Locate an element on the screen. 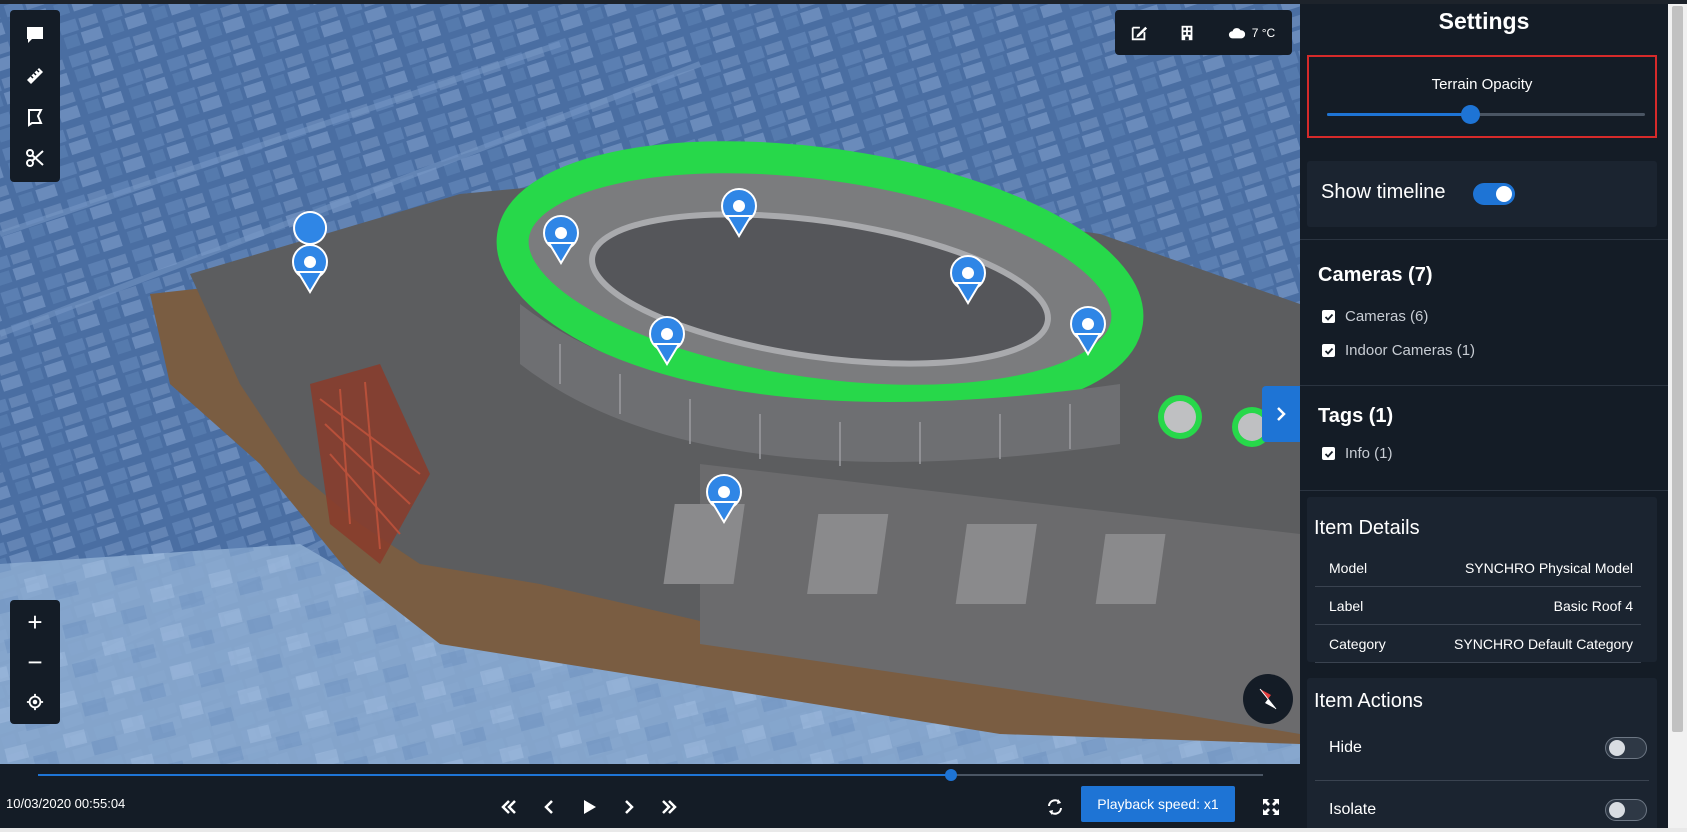  terrain-opacity-handle is located at coordinates (1471, 114).